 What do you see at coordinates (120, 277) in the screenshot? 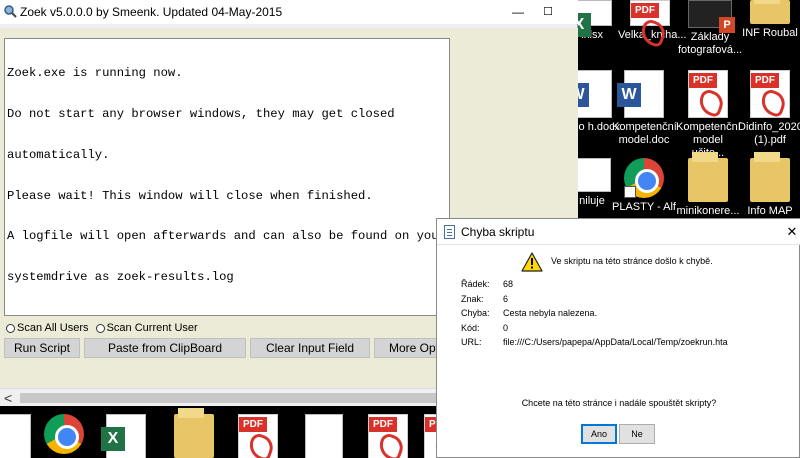
I see `output-line: systemdrive as zoek-results.log` at bounding box center [120, 277].